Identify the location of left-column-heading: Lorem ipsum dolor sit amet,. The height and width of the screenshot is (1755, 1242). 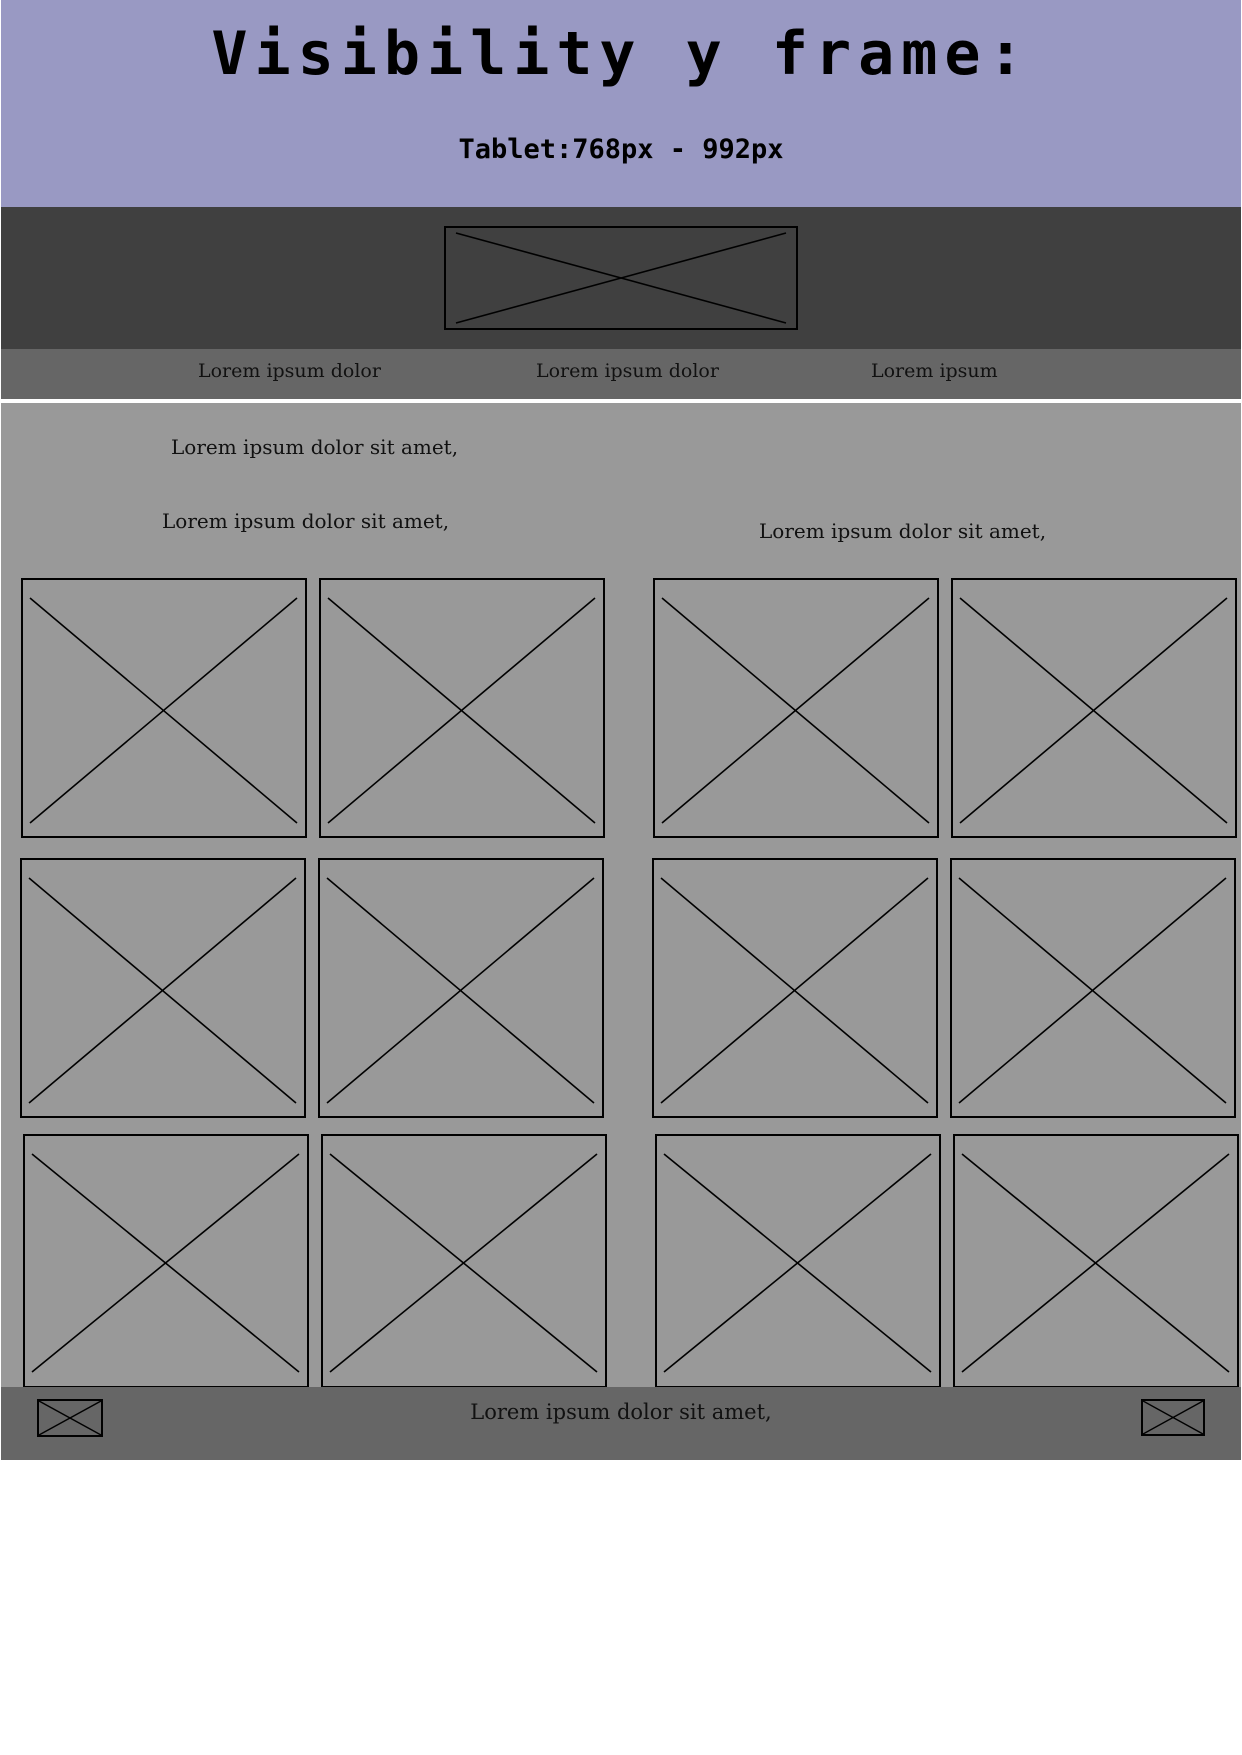
(315, 447).